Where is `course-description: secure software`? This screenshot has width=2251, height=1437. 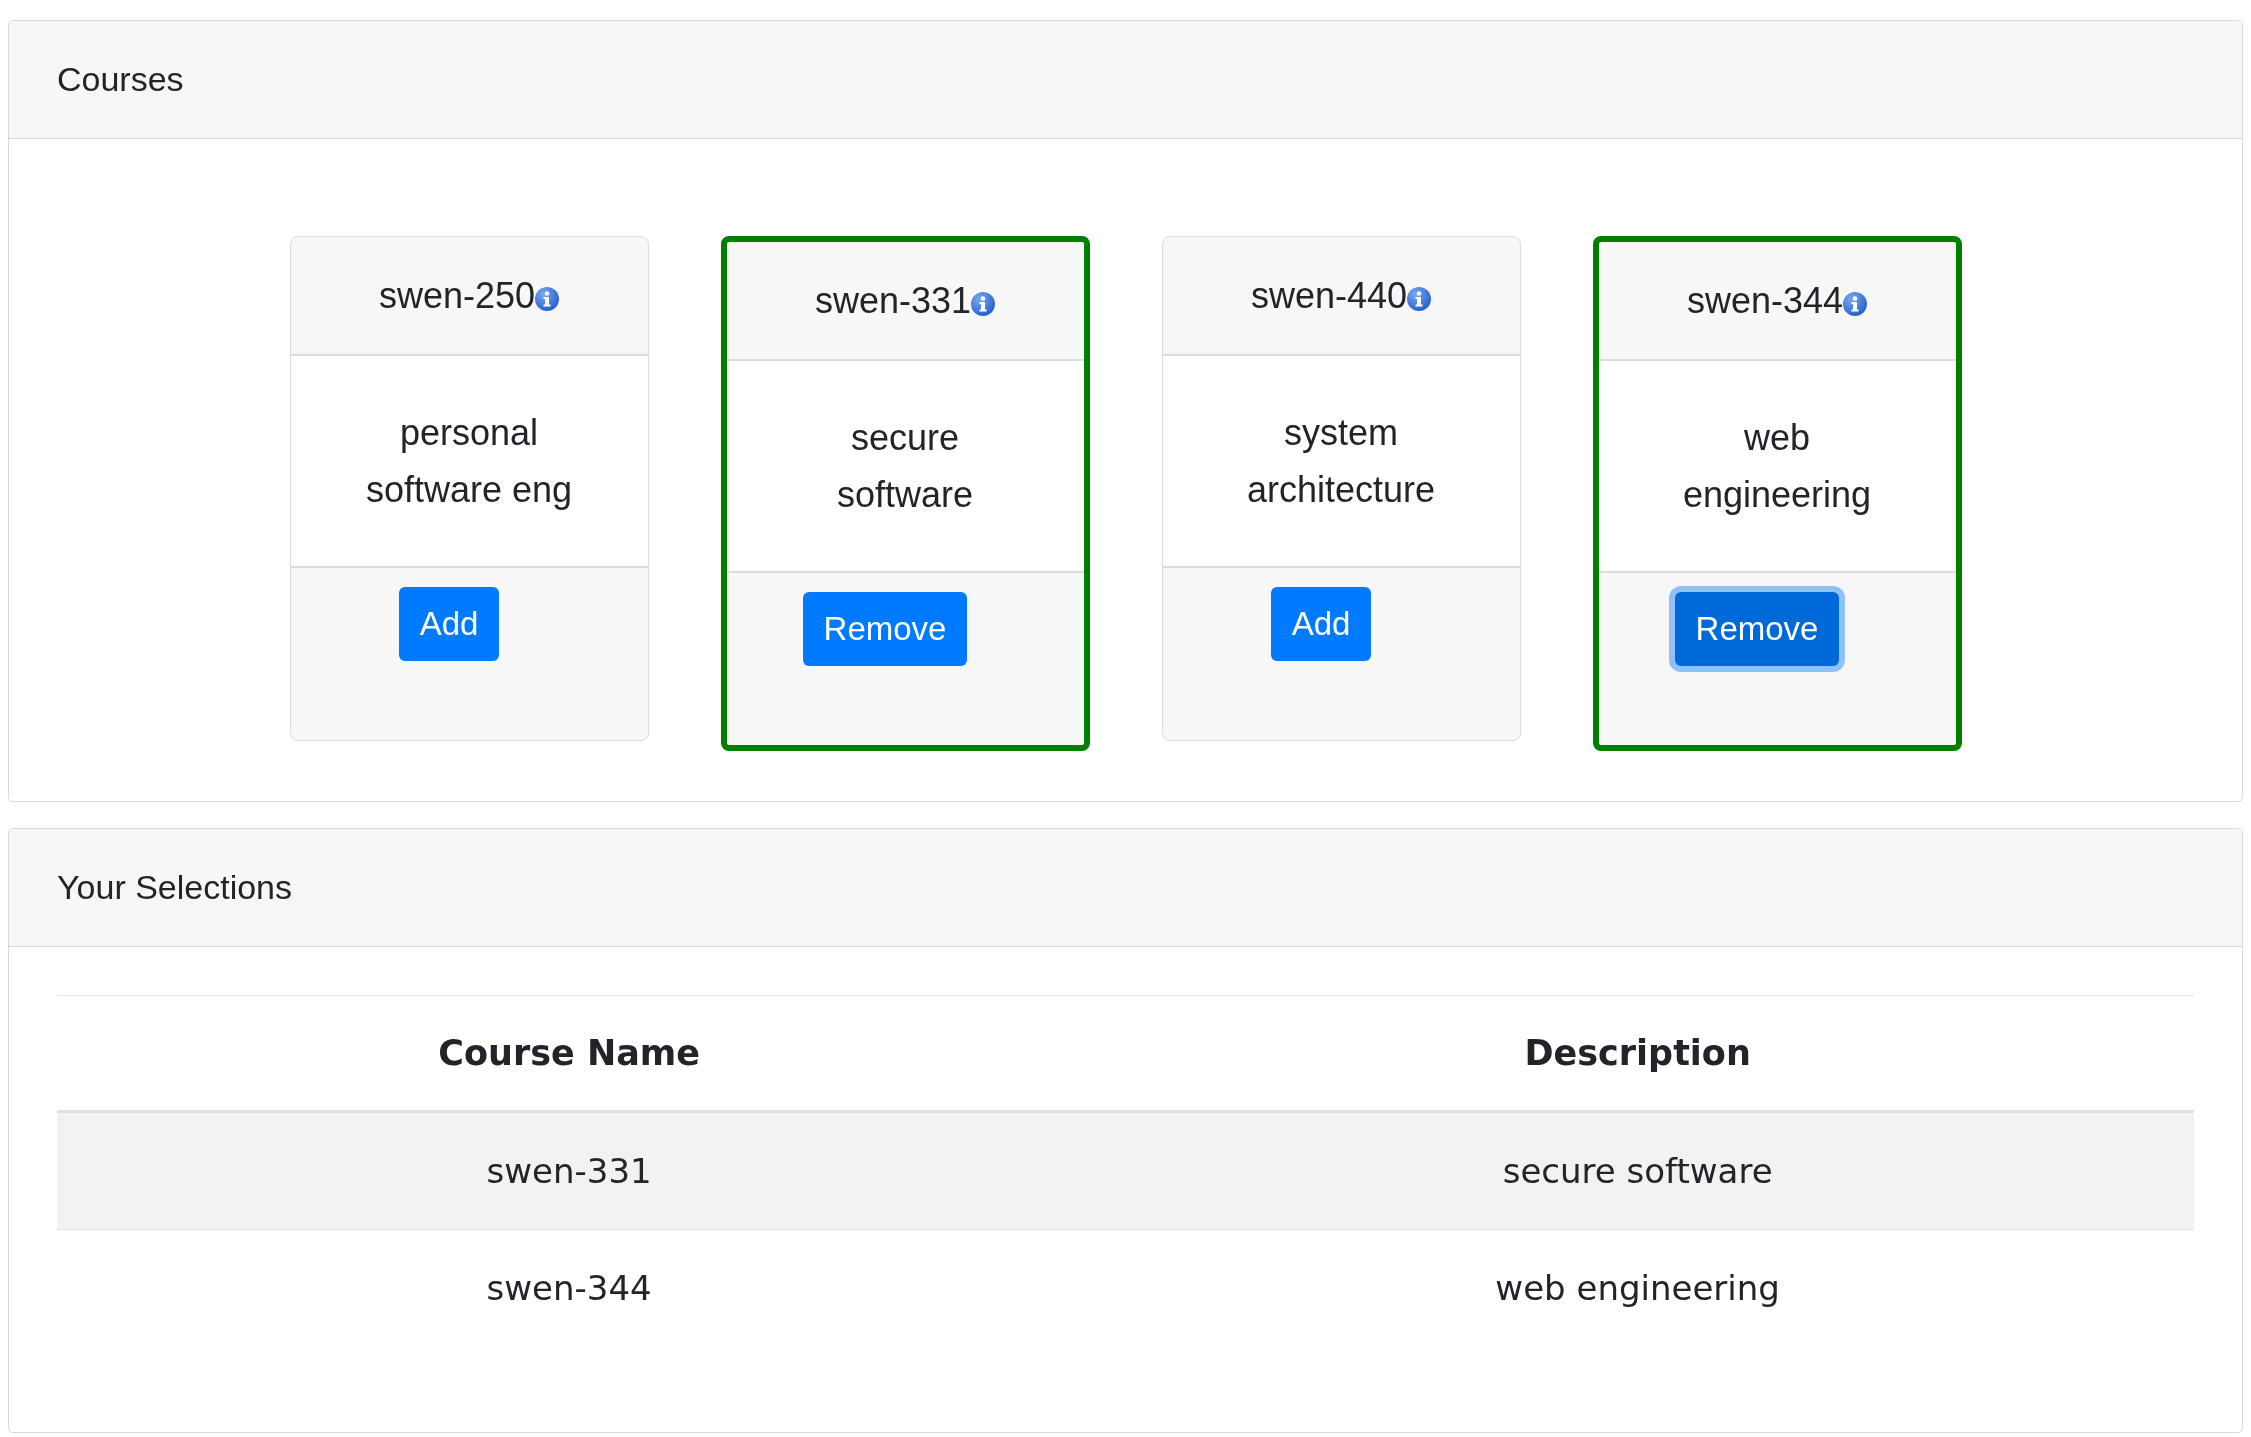 course-description: secure software is located at coordinates (905, 466).